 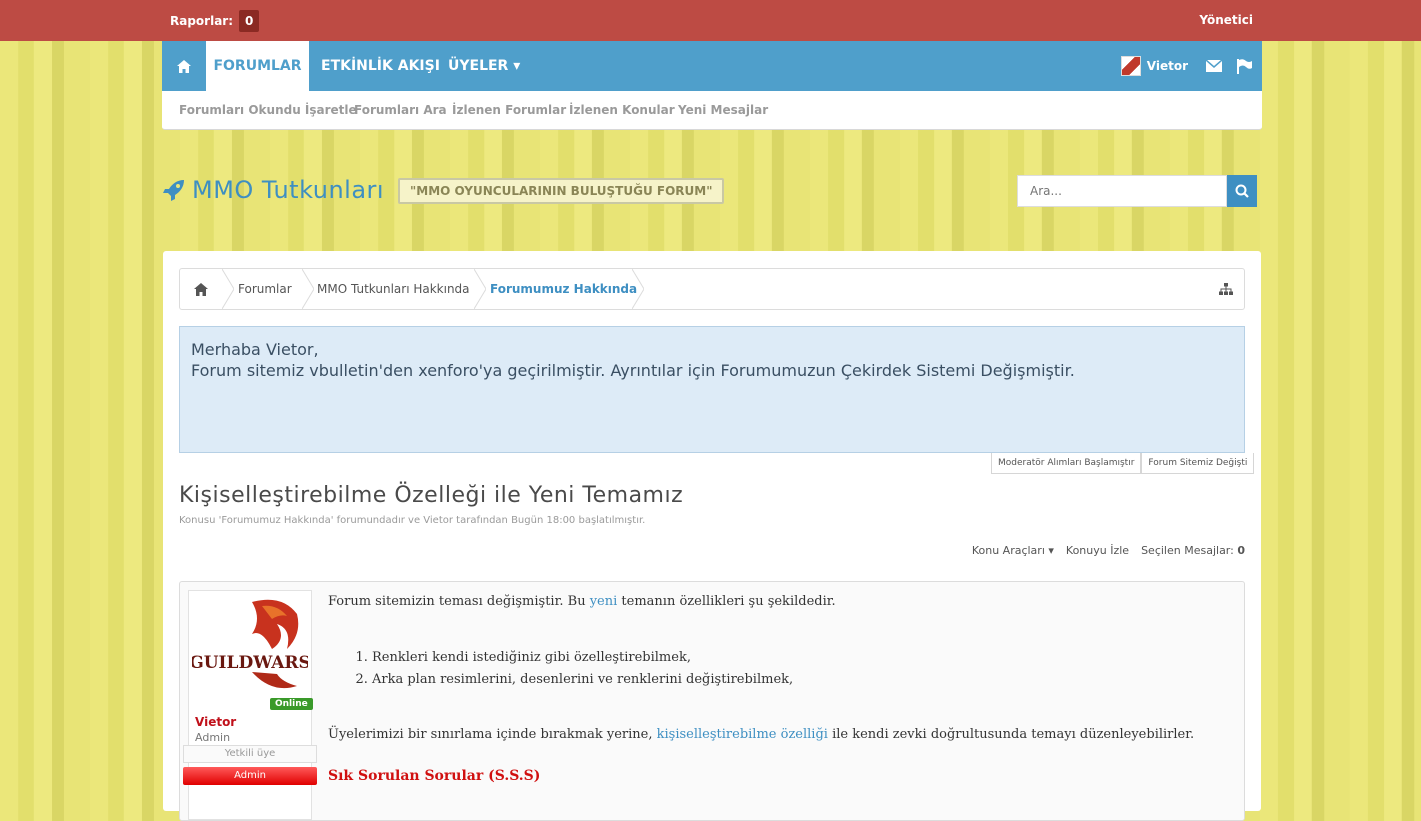 What do you see at coordinates (726, 601) in the screenshot?
I see `post-text: temanın özellikleri şu şekildedir.` at bounding box center [726, 601].